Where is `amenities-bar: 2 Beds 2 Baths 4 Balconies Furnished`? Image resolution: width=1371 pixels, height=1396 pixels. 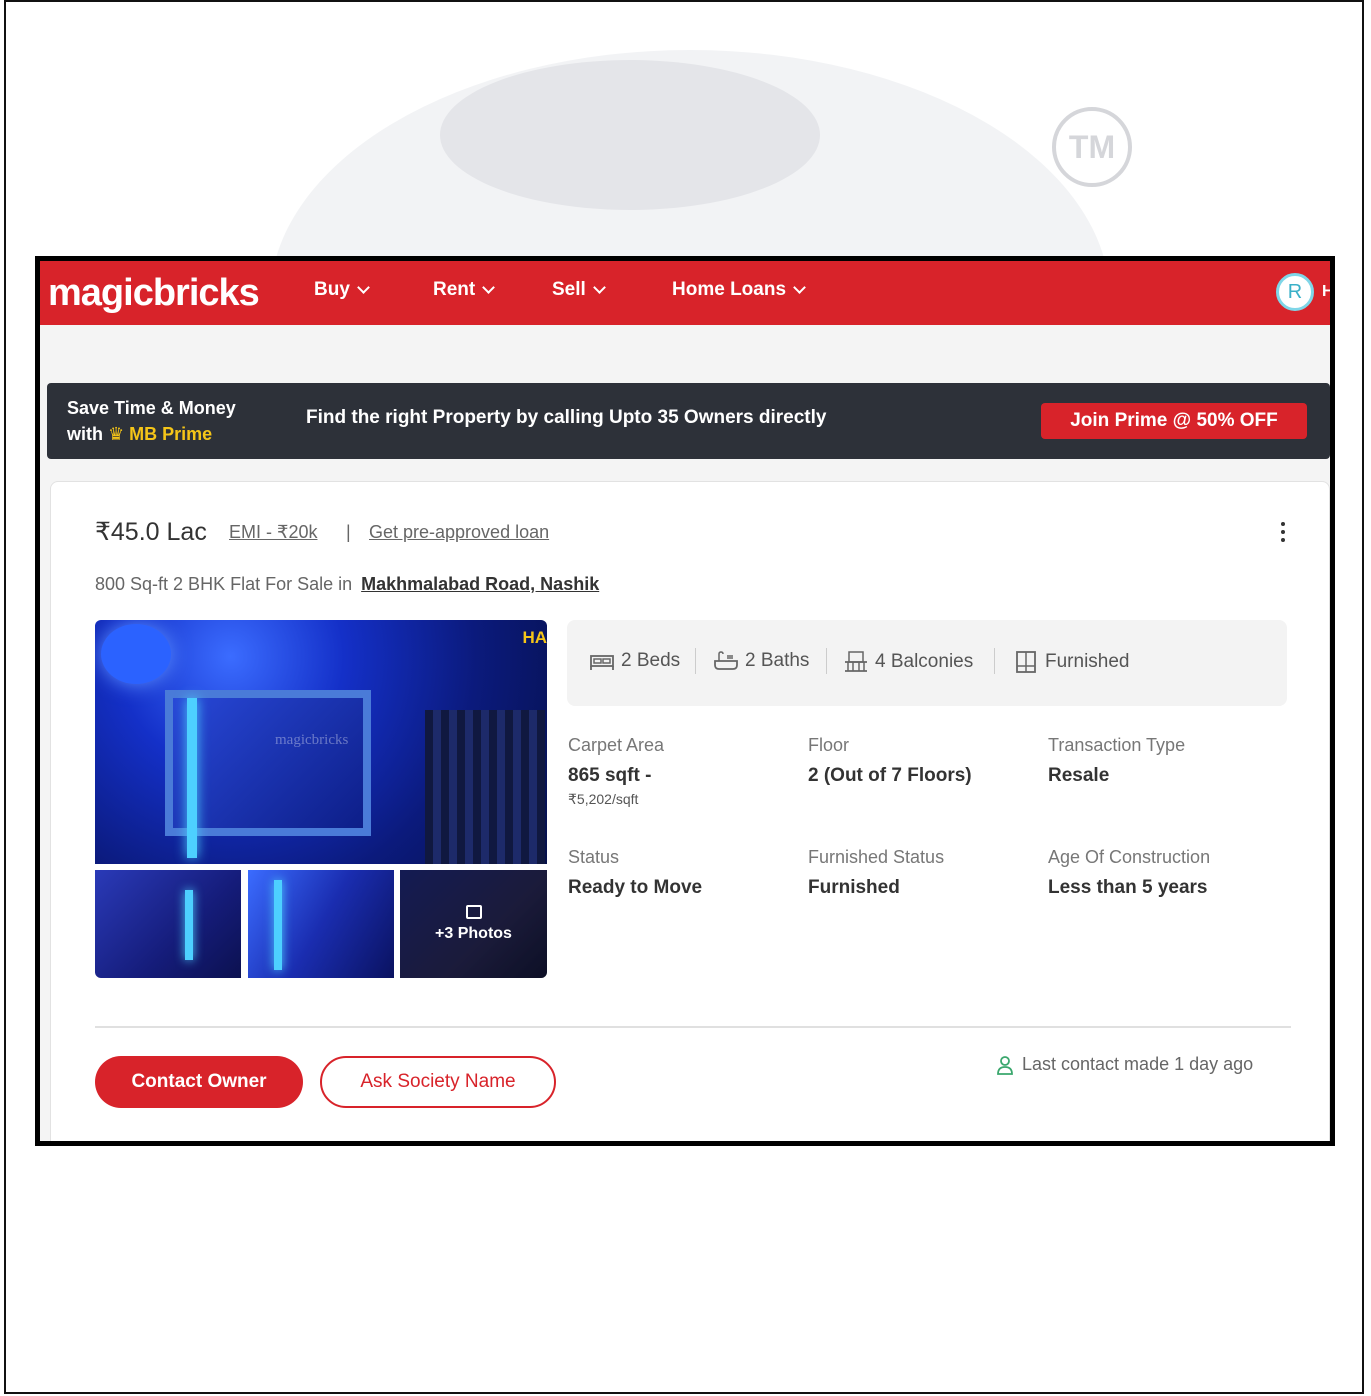 amenities-bar: 2 Beds 2 Baths 4 Balconies Furnished is located at coordinates (927, 663).